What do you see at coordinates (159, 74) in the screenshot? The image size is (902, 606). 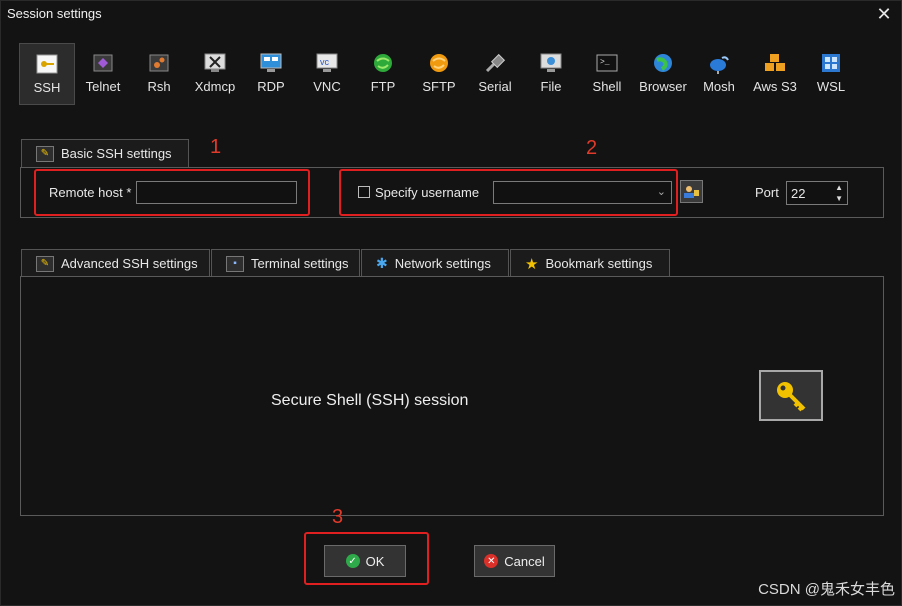 I see `protocol-rsh: Rsh` at bounding box center [159, 74].